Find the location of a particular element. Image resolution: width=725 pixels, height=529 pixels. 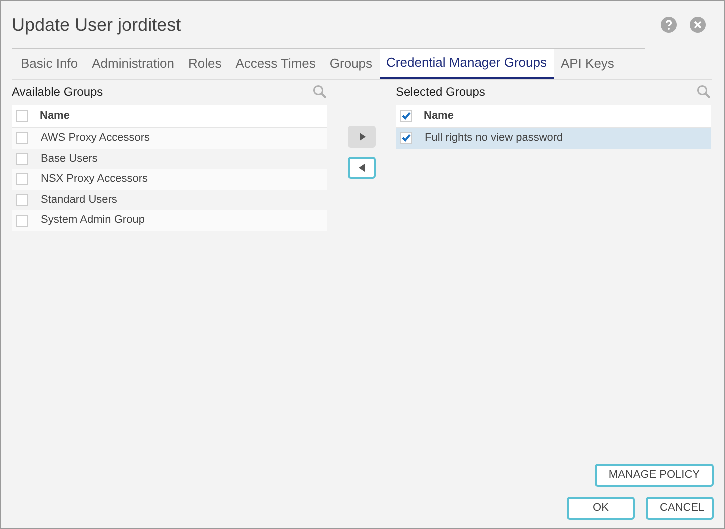

table-row: NSX Proxy Accessors is located at coordinates (169, 179).